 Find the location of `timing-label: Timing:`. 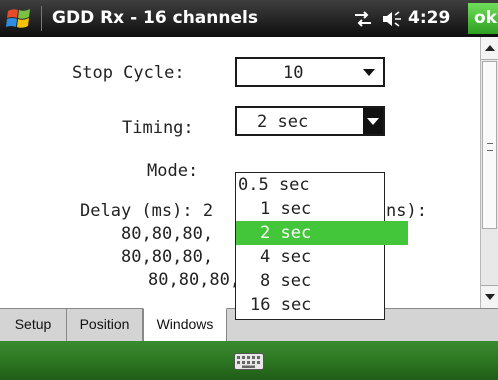

timing-label: Timing: is located at coordinates (158, 128).